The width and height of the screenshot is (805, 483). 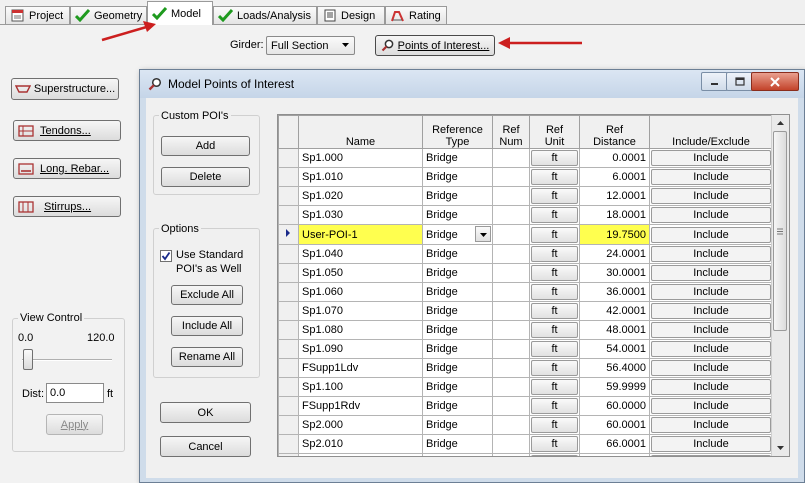 I want to click on table-row: Sp2.020Bridge ft72.0001Include, so click(x=525, y=454).